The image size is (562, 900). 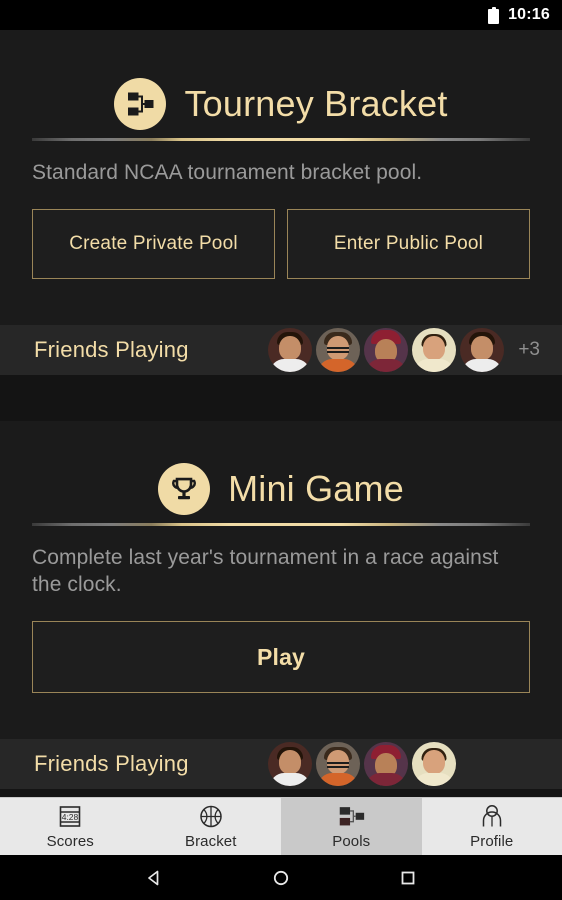 I want to click on card-mini-game-divider, so click(x=281, y=524).